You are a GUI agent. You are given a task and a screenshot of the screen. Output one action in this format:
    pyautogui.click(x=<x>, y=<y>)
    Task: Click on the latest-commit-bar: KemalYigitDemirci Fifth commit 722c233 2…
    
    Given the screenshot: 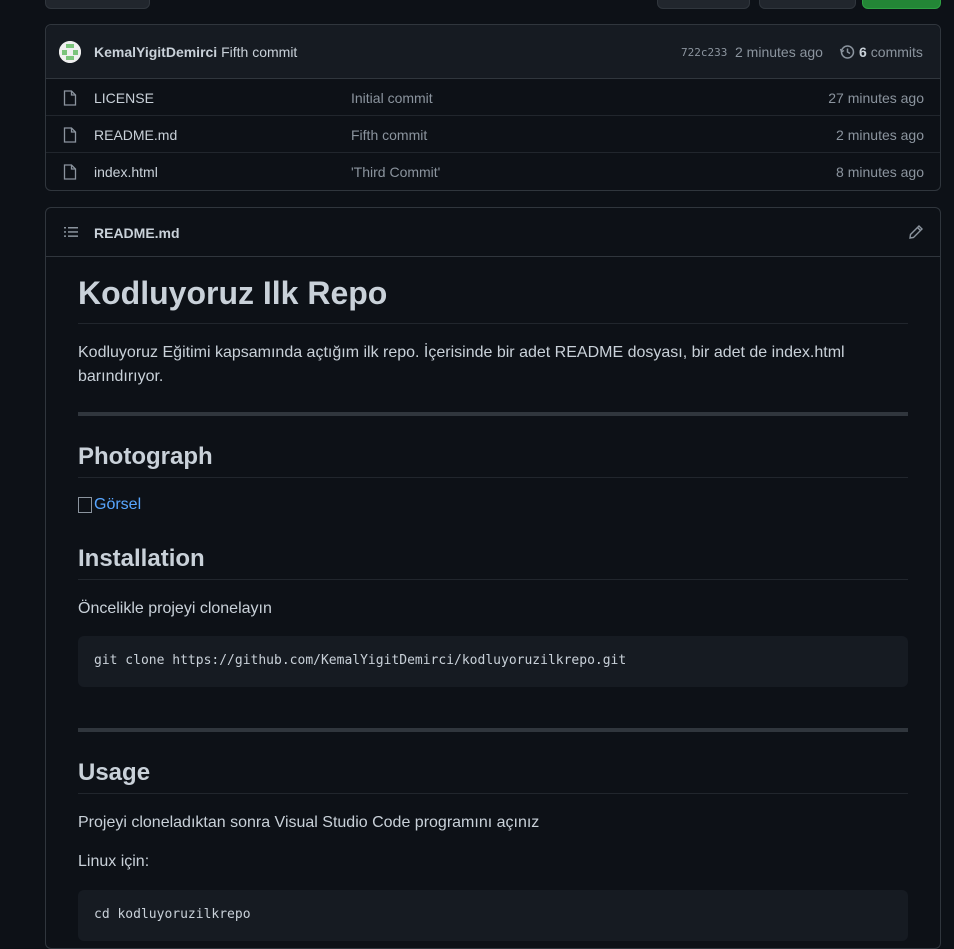 What is the action you would take?
    pyautogui.click(x=493, y=52)
    